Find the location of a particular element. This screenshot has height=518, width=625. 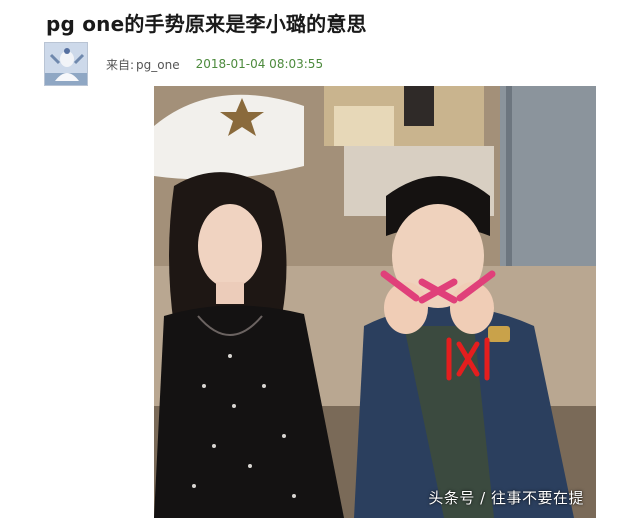

source-author-link: pg_one is located at coordinates (158, 65).